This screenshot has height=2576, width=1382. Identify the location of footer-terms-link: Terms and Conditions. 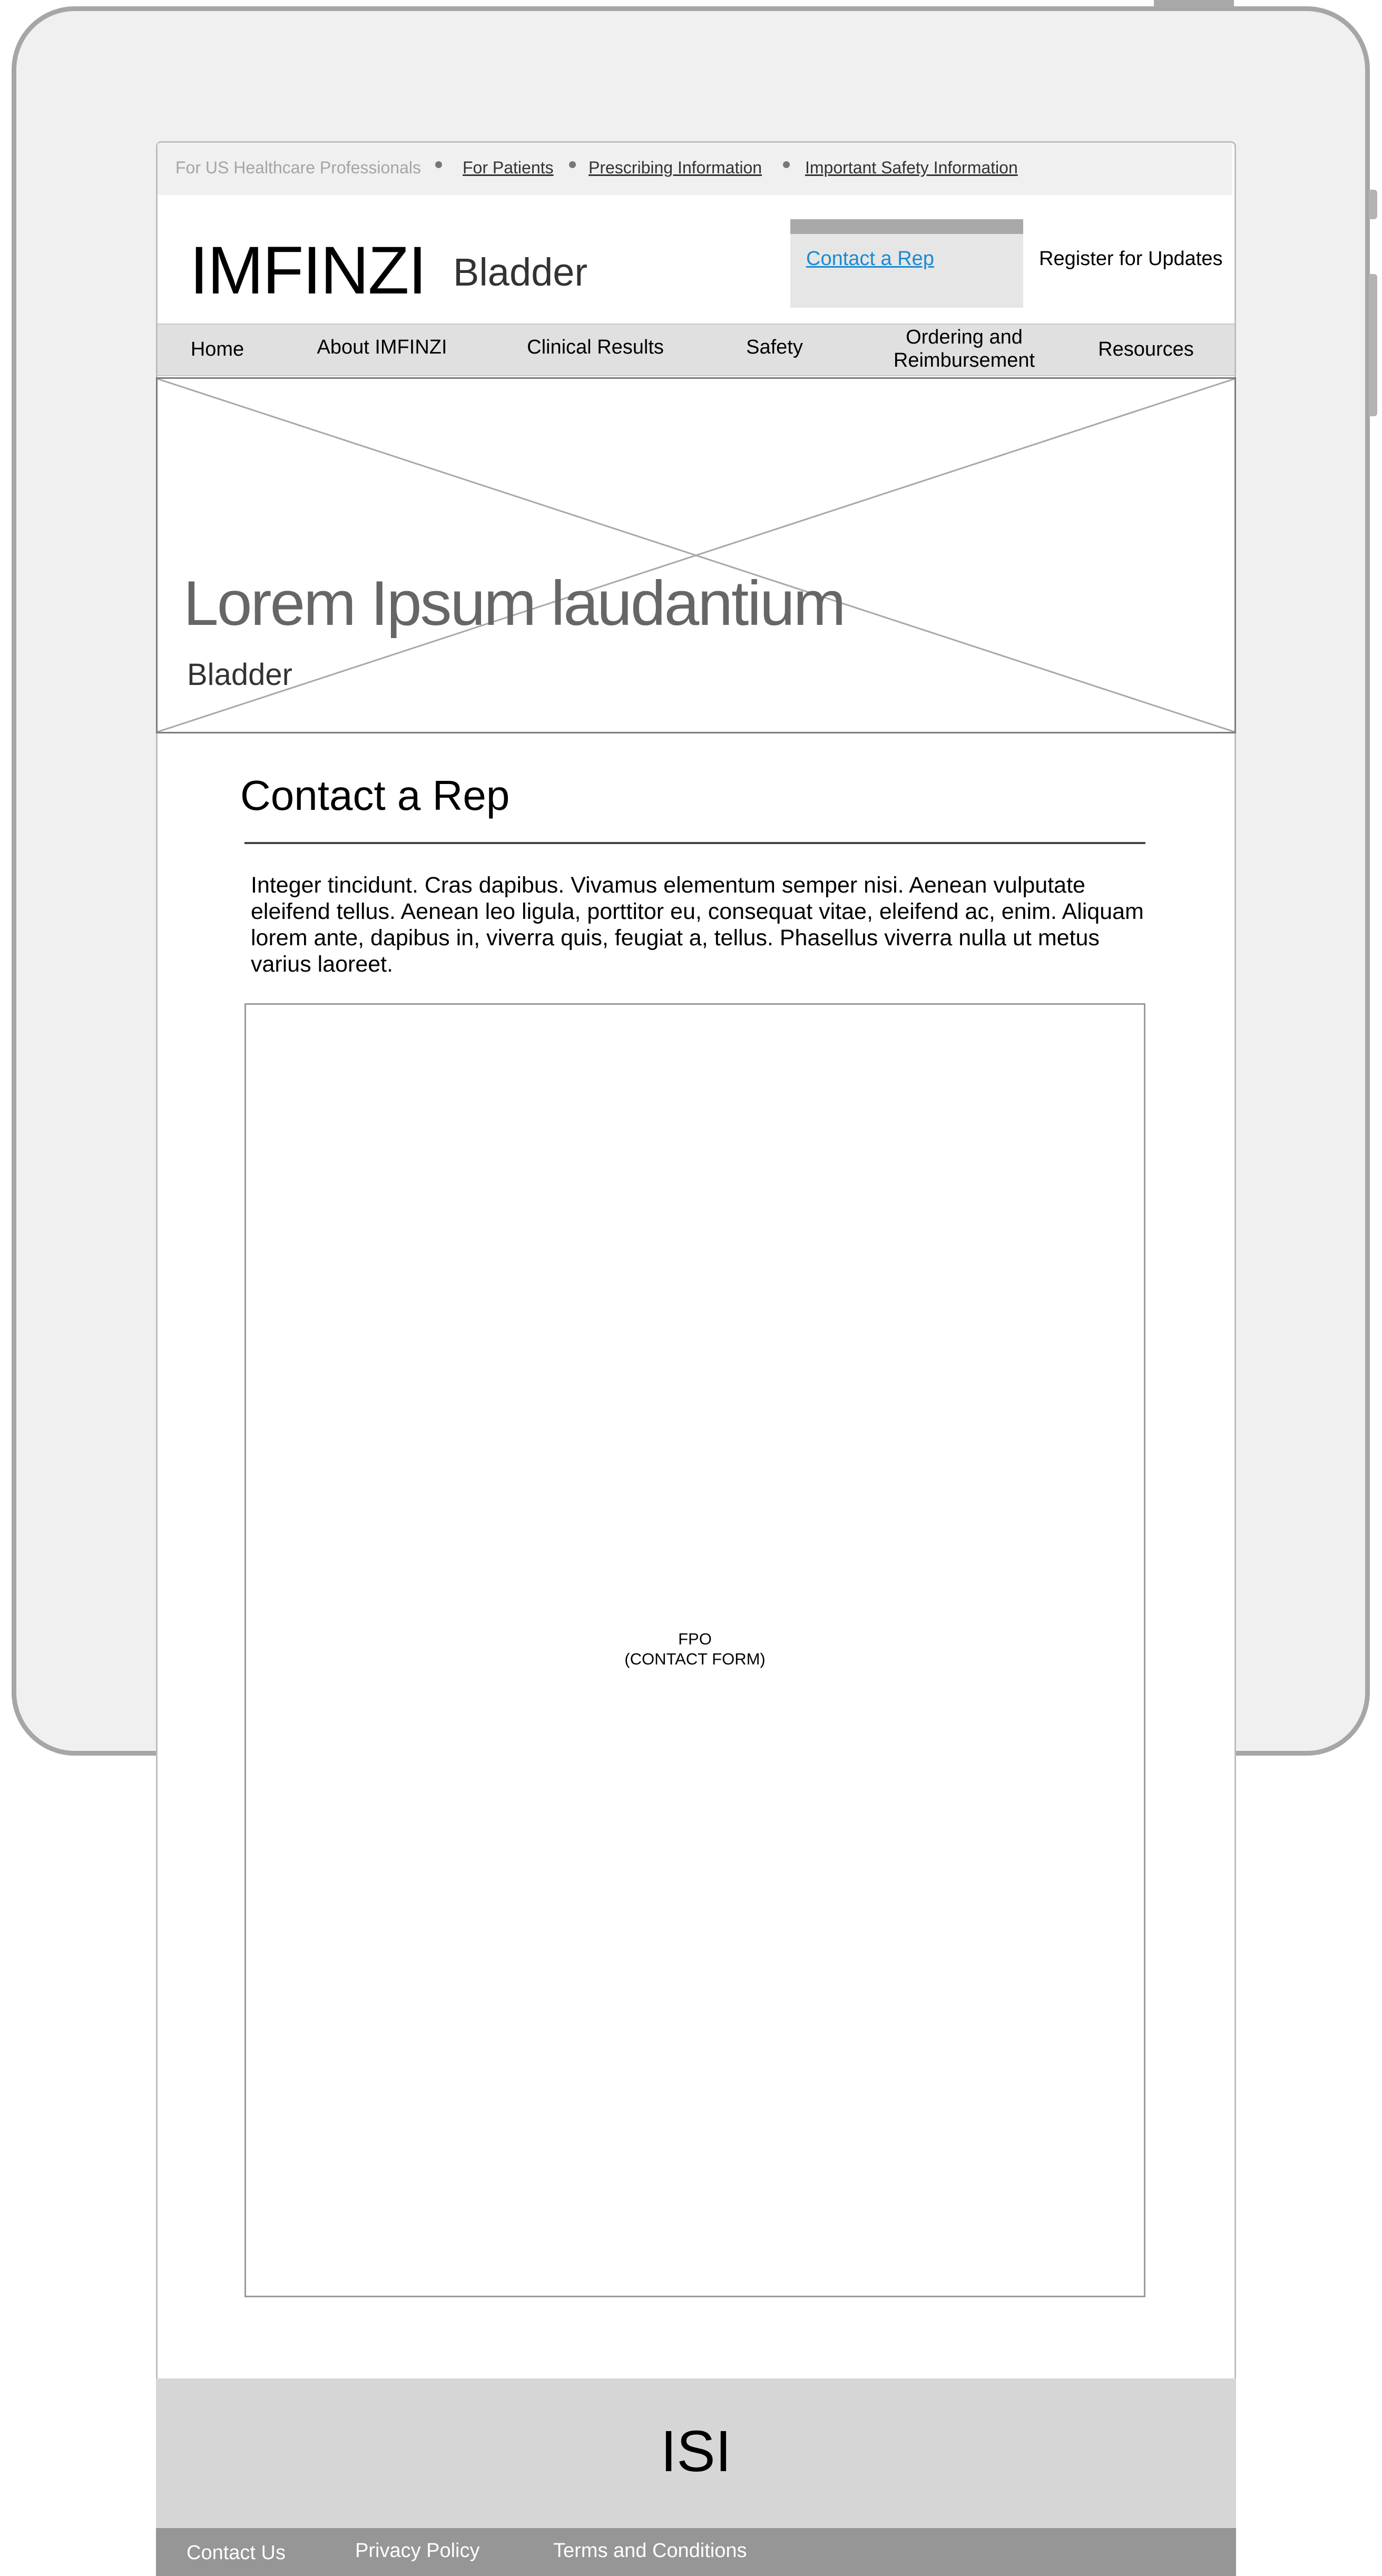
(650, 2551).